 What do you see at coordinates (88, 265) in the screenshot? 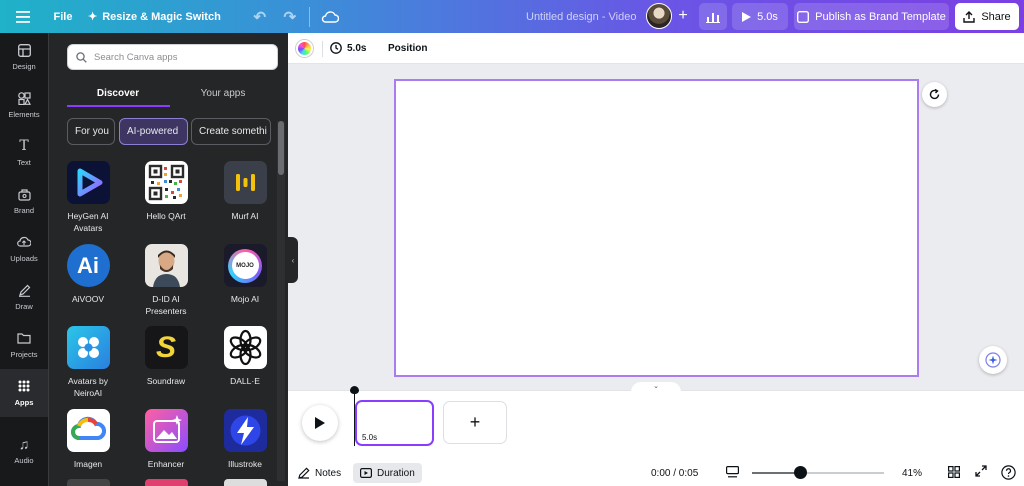
I see `aivoov-logo-icon: Ai` at bounding box center [88, 265].